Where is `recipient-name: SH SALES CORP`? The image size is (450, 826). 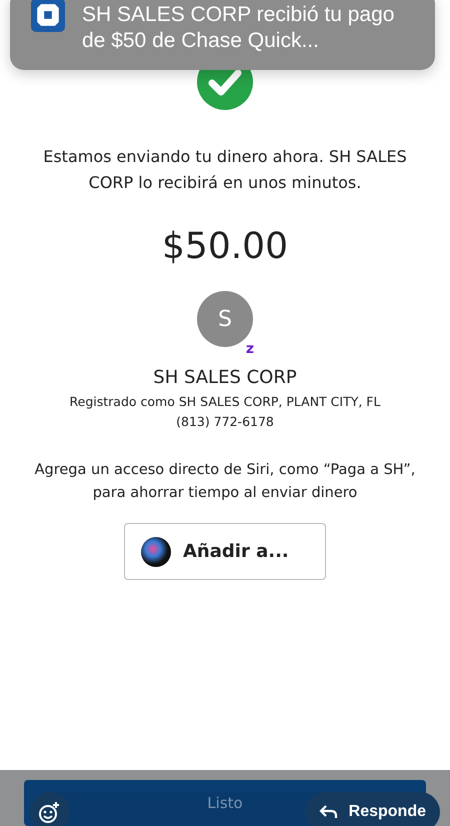
recipient-name: SH SALES CORP is located at coordinates (225, 377).